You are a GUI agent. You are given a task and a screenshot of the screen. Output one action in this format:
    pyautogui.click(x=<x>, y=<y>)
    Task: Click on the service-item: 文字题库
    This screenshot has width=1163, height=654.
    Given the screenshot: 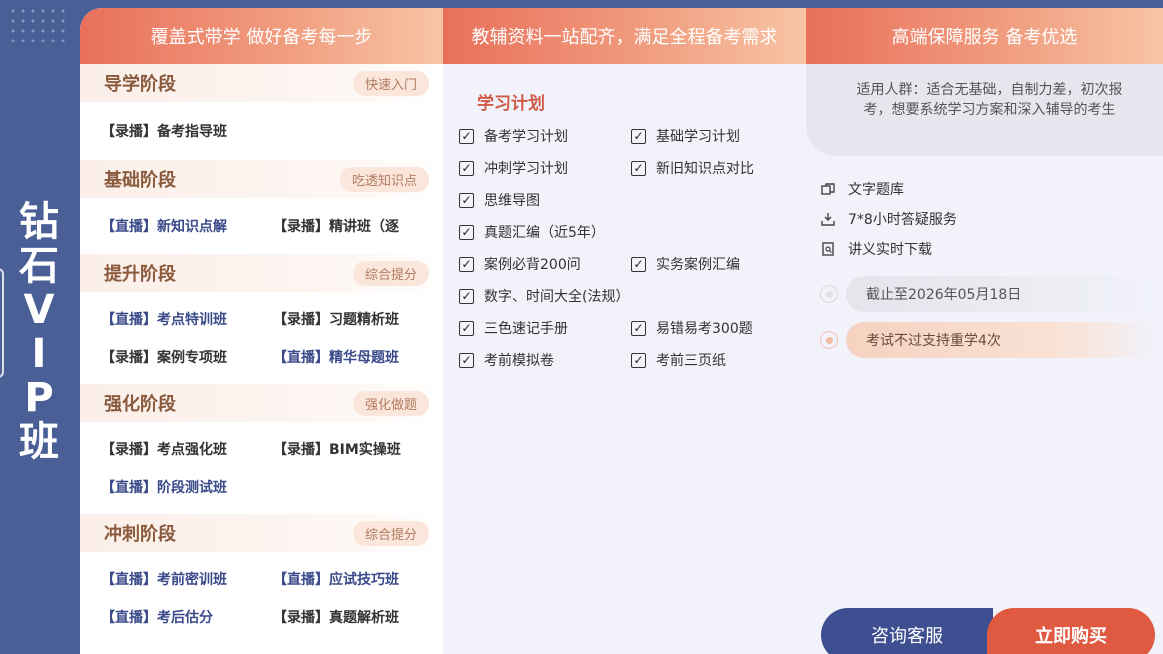 What is the action you would take?
    pyautogui.click(x=888, y=189)
    